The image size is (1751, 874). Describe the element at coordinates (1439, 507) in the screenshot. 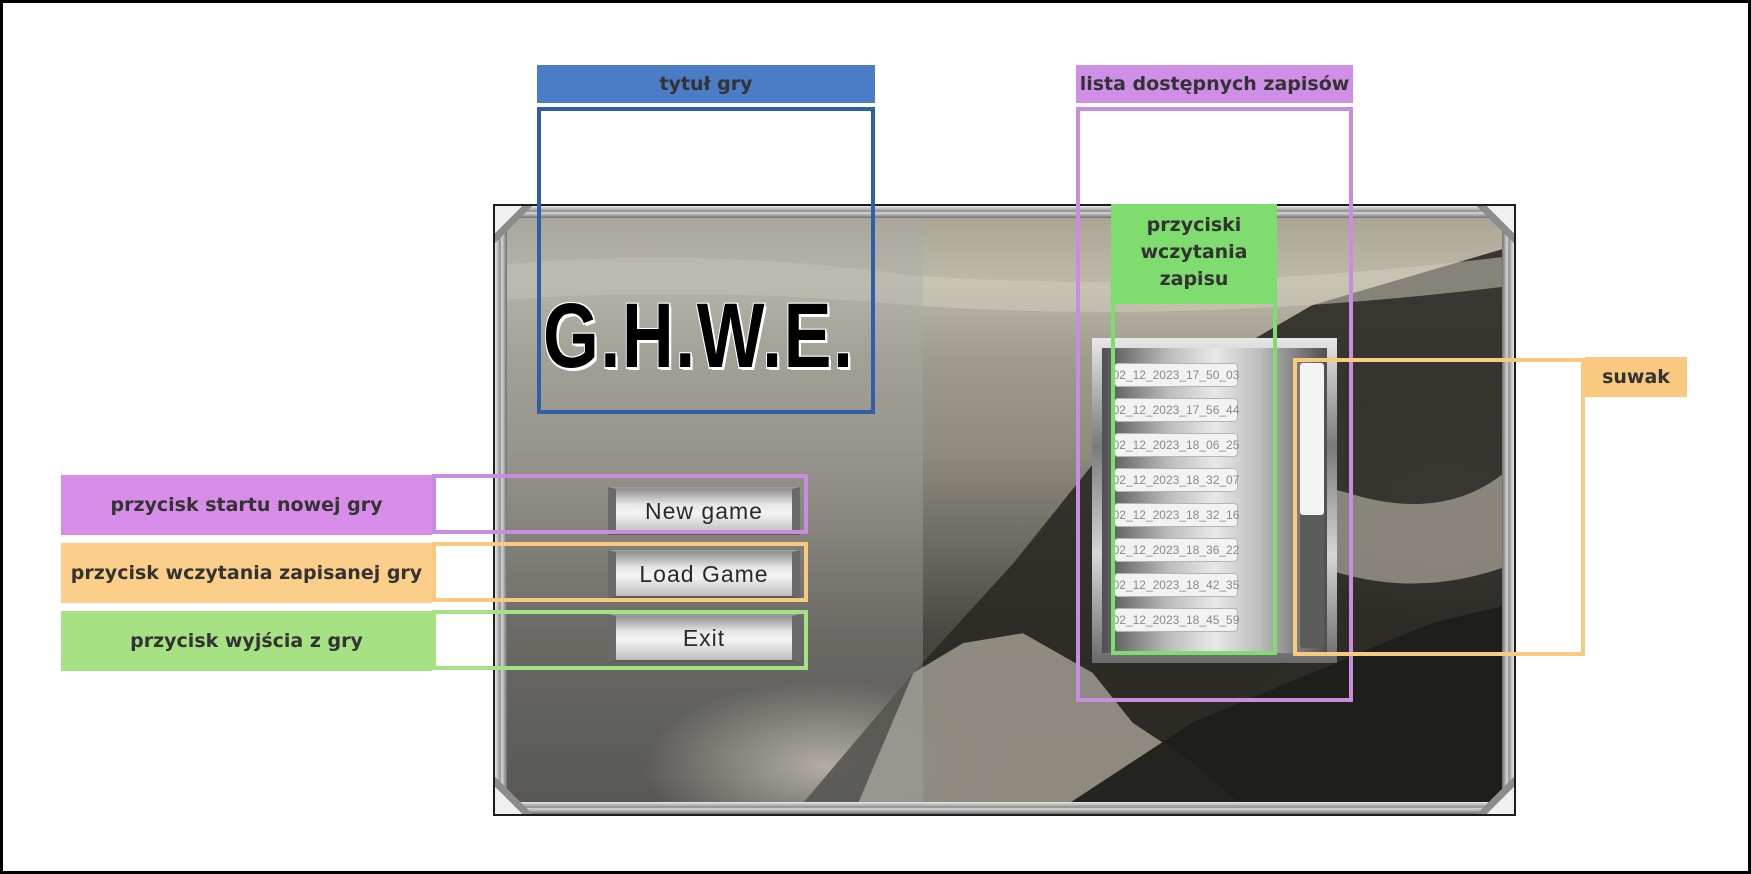

I see `annotation-slider-box` at that location.